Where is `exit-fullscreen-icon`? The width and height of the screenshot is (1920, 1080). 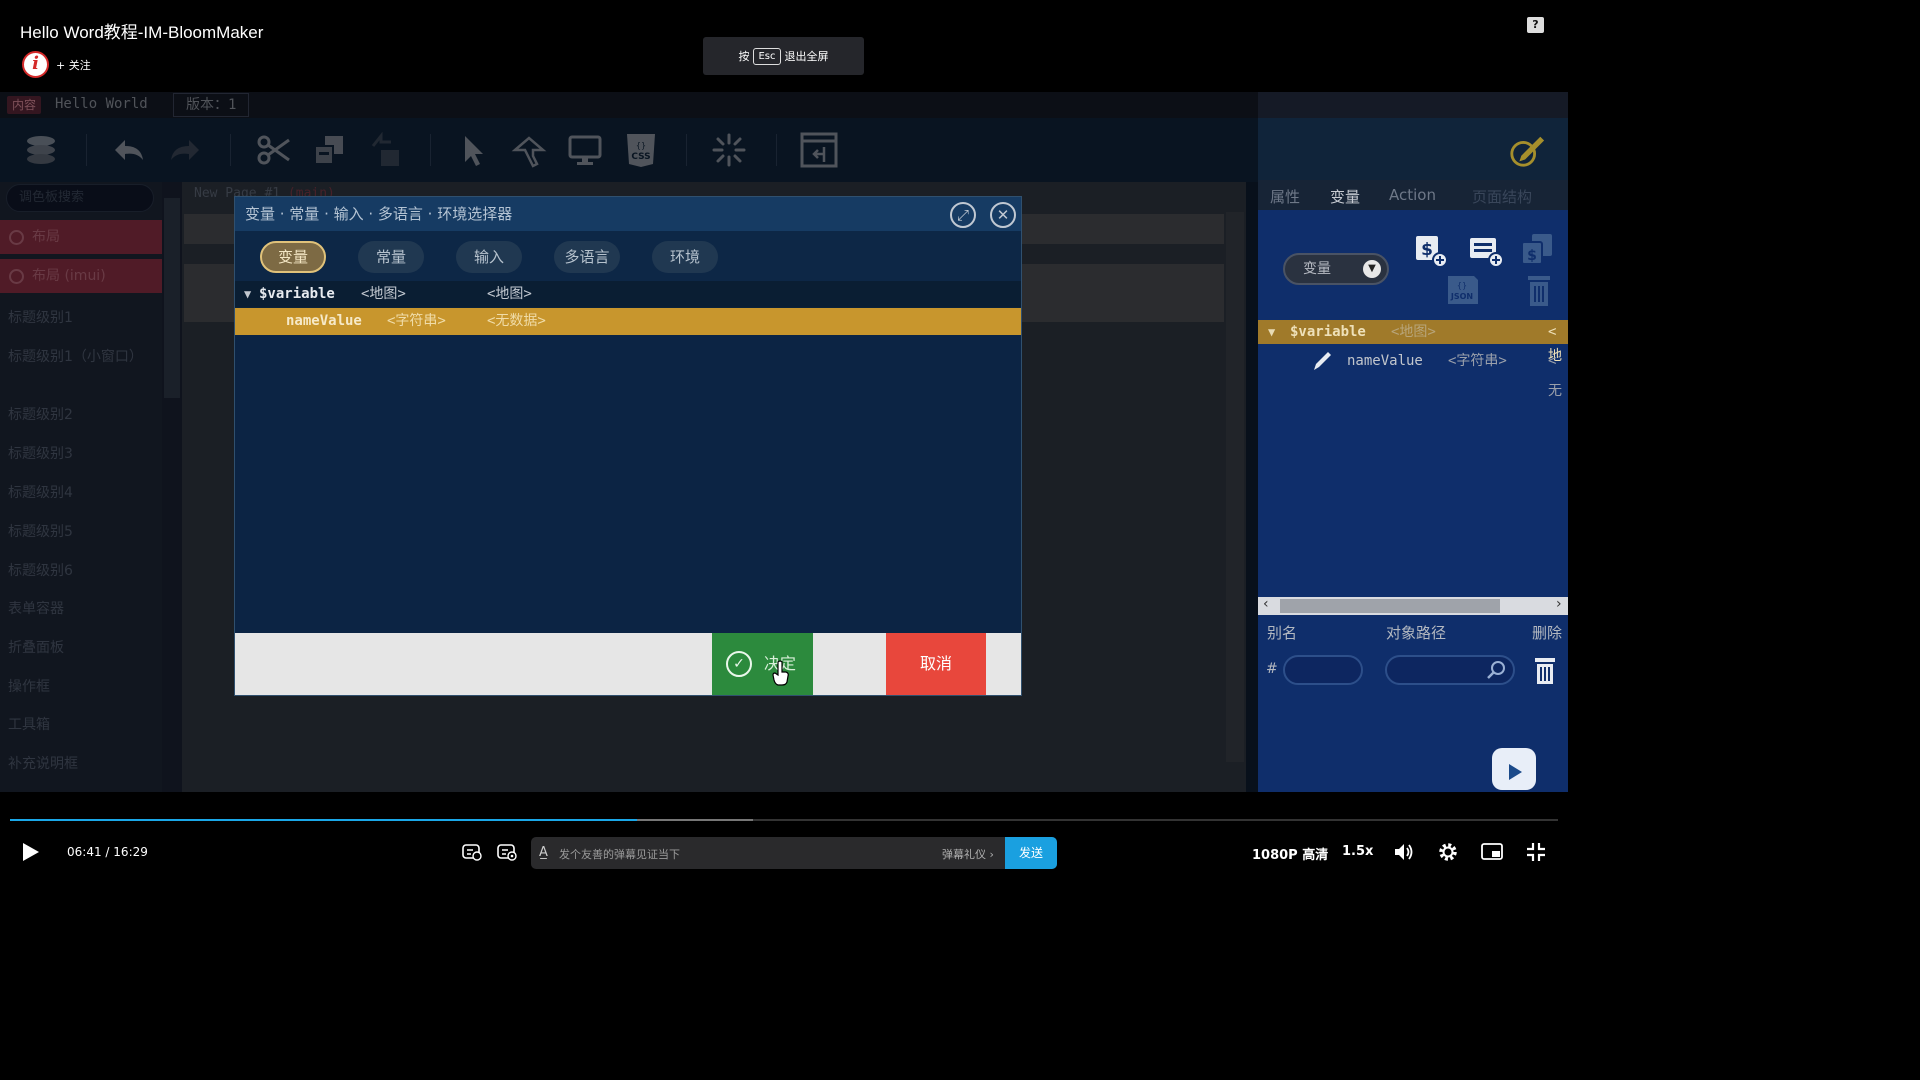 exit-fullscreen-icon is located at coordinates (1536, 852).